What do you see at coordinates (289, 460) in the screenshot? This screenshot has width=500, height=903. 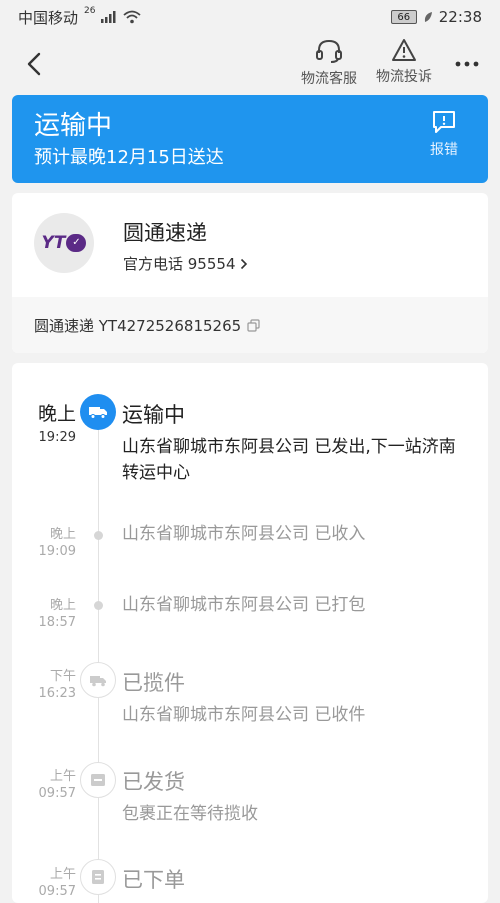 I see `entry-detail: 山东省聊城市东阿县公司 已发出,下一站济南转运中心` at bounding box center [289, 460].